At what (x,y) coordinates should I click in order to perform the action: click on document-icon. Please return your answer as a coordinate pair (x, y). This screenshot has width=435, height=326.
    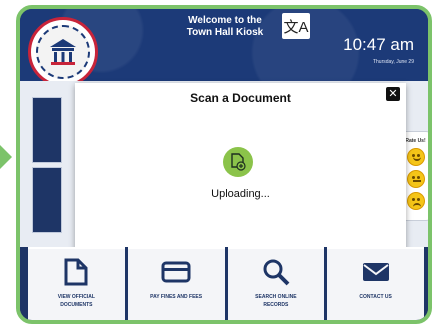
    Looking at the image, I should click on (76, 272).